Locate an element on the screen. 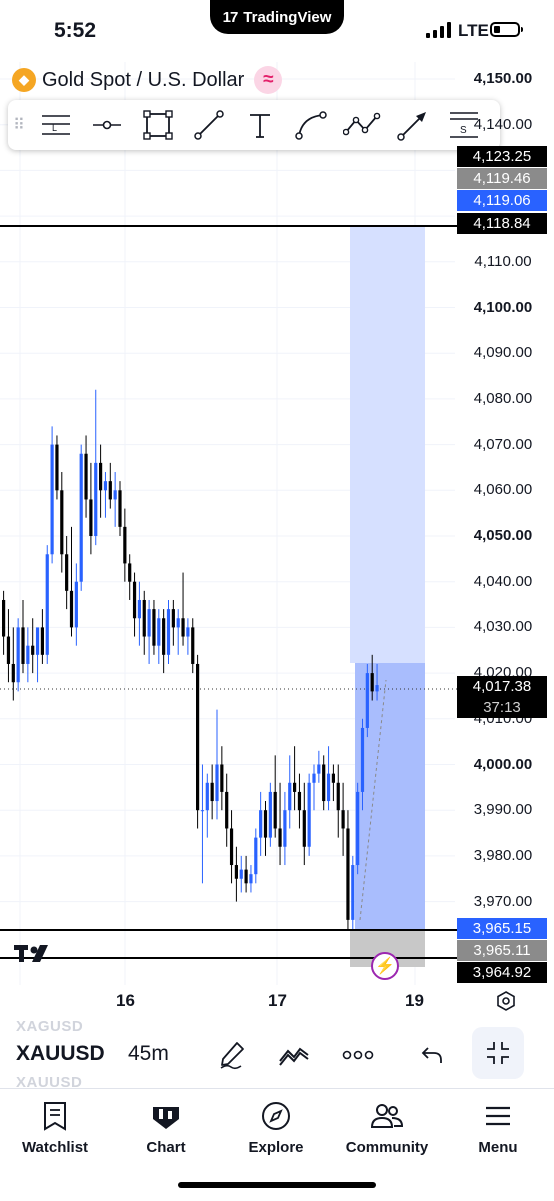 The height and width of the screenshot is (1201, 554). indicators-button is located at coordinates (294, 1055).